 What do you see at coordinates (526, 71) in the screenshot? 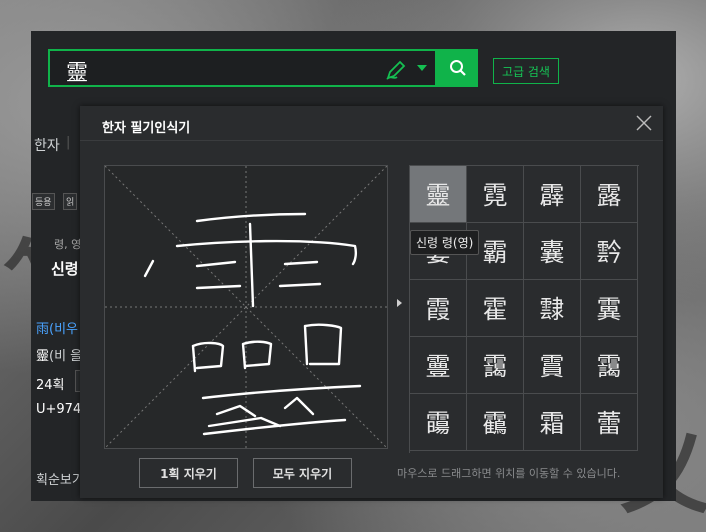
I see `advanced-search-button: 고급 검색` at bounding box center [526, 71].